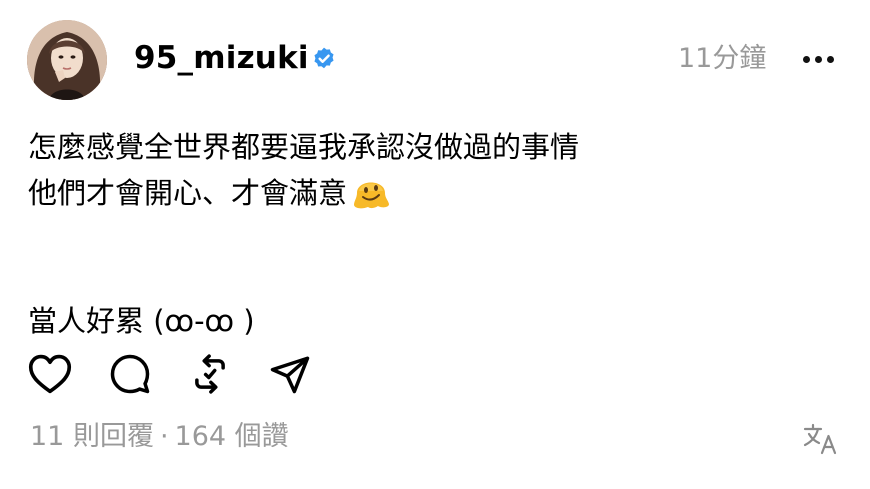 This screenshot has width=870, height=489. I want to click on share-button, so click(290, 374).